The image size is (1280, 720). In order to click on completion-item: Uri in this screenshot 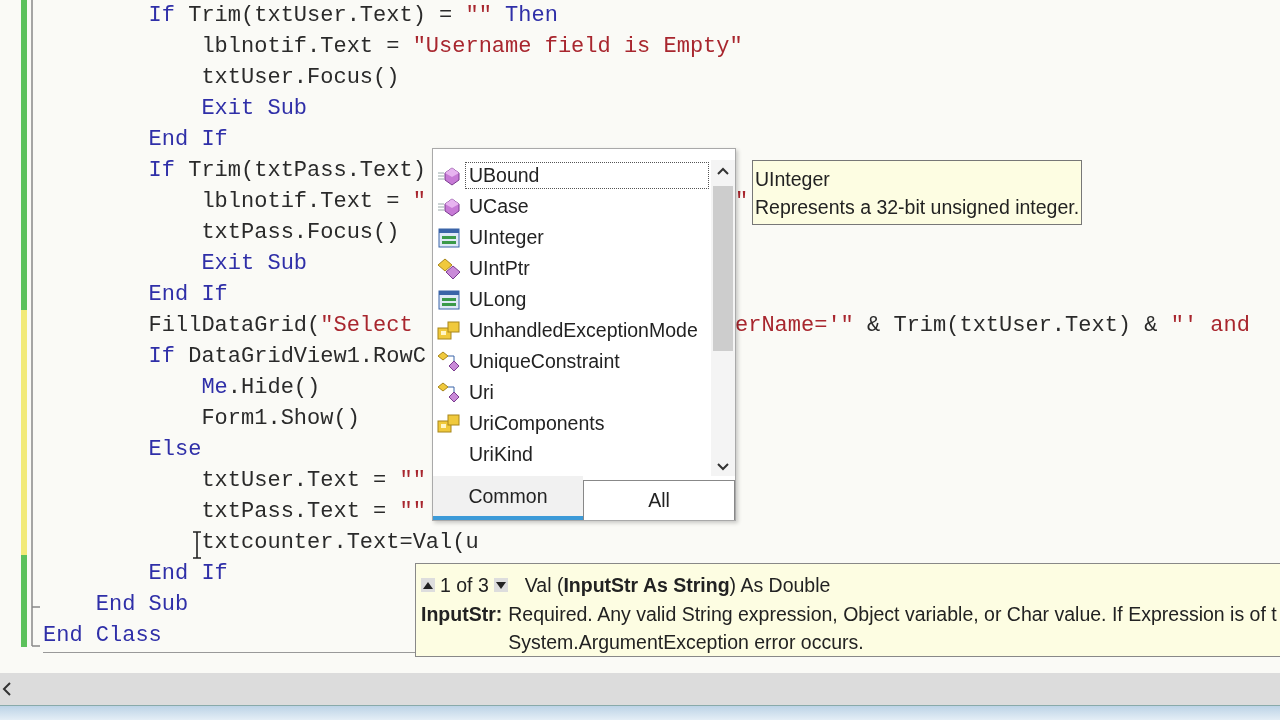, I will do `click(571, 392)`.